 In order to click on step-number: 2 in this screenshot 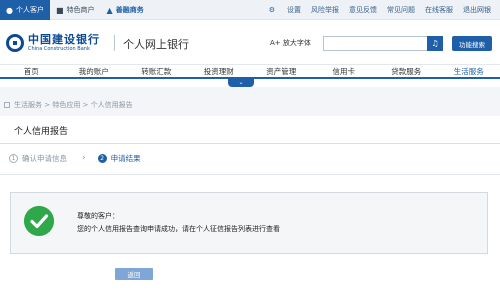, I will do `click(102, 158)`.